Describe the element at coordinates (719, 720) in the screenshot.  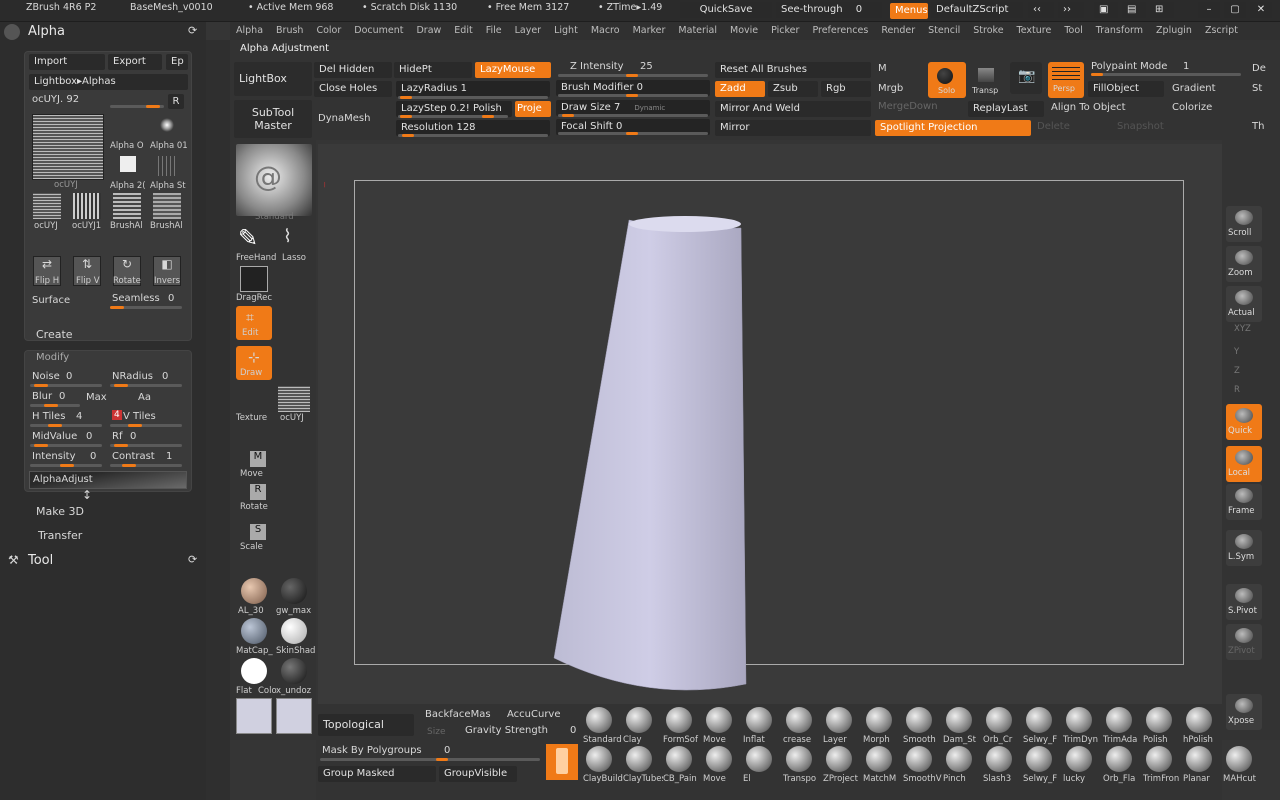
I see `brush-move-icon` at that location.